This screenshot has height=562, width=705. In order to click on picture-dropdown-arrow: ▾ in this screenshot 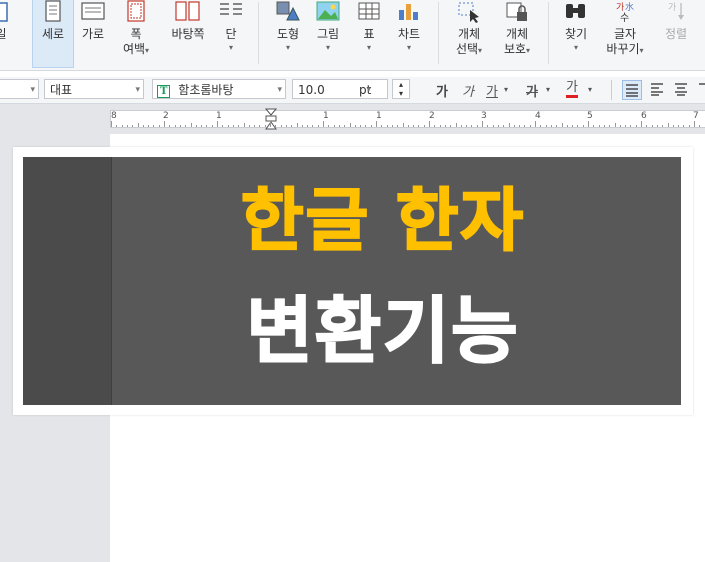, I will do `click(328, 48)`.